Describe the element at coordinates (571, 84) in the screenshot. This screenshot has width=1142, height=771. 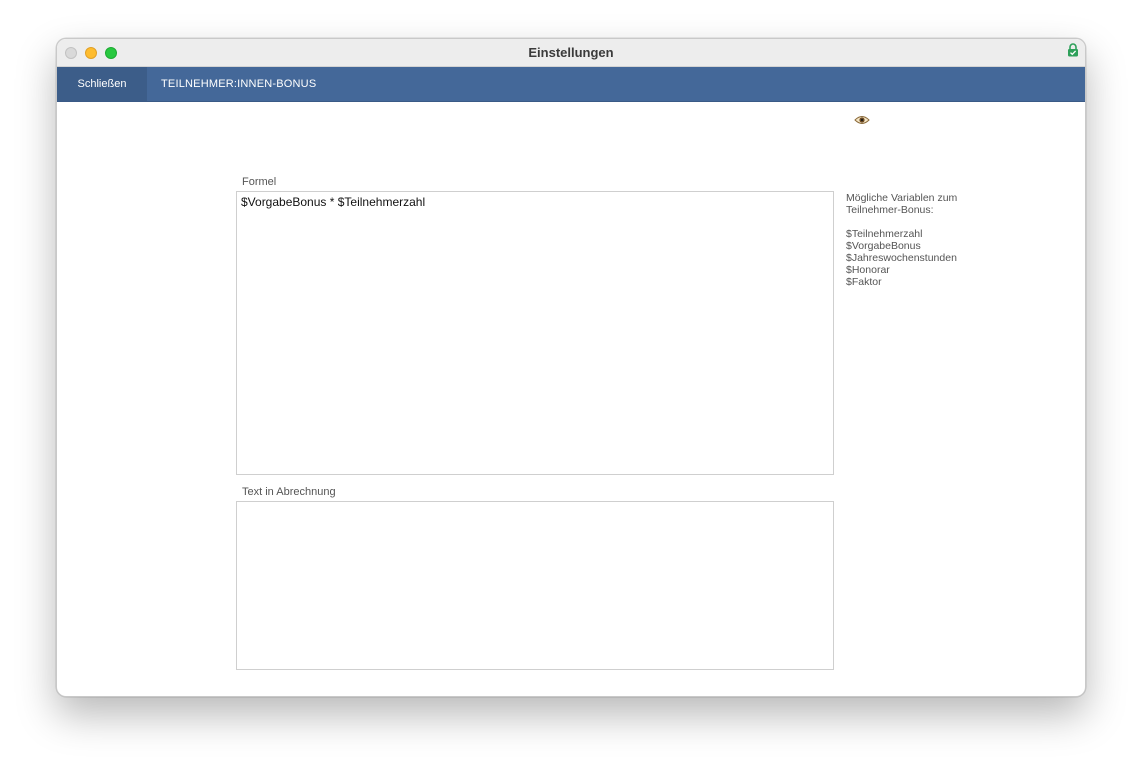
I see `nav-bar: Schließen TEILNEHMER:INNEN-BONUS` at that location.